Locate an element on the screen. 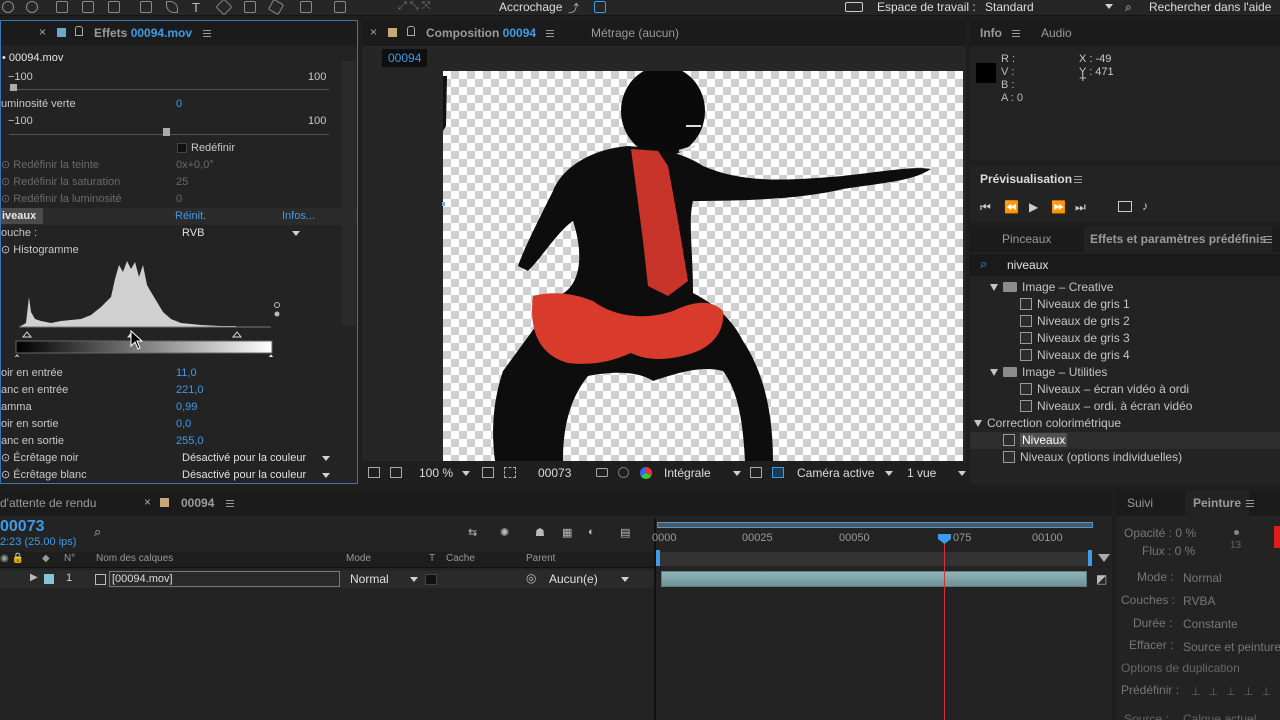 This screenshot has height=720, width=1280. noir-entree-value: 11,0 is located at coordinates (186, 373).